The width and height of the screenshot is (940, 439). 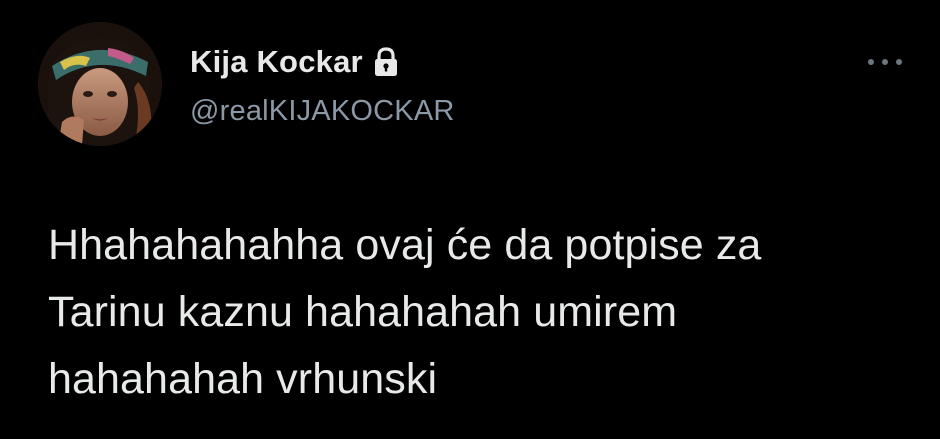 I want to click on avatar-image, so click(x=100, y=84).